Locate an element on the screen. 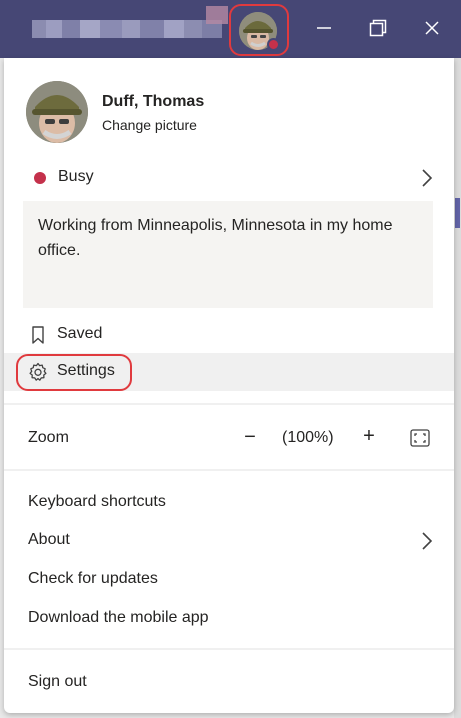 The height and width of the screenshot is (718, 461). bookmark-icon is located at coordinates (38, 335).